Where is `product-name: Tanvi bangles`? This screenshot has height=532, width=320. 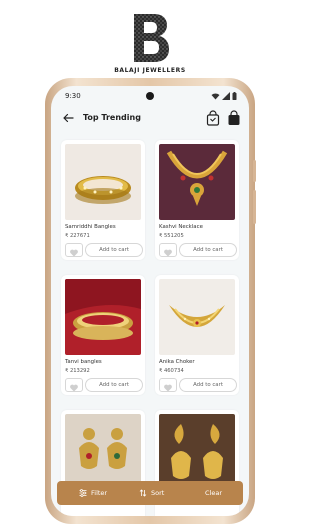
product-name: Tanvi bangles is located at coordinates (83, 362).